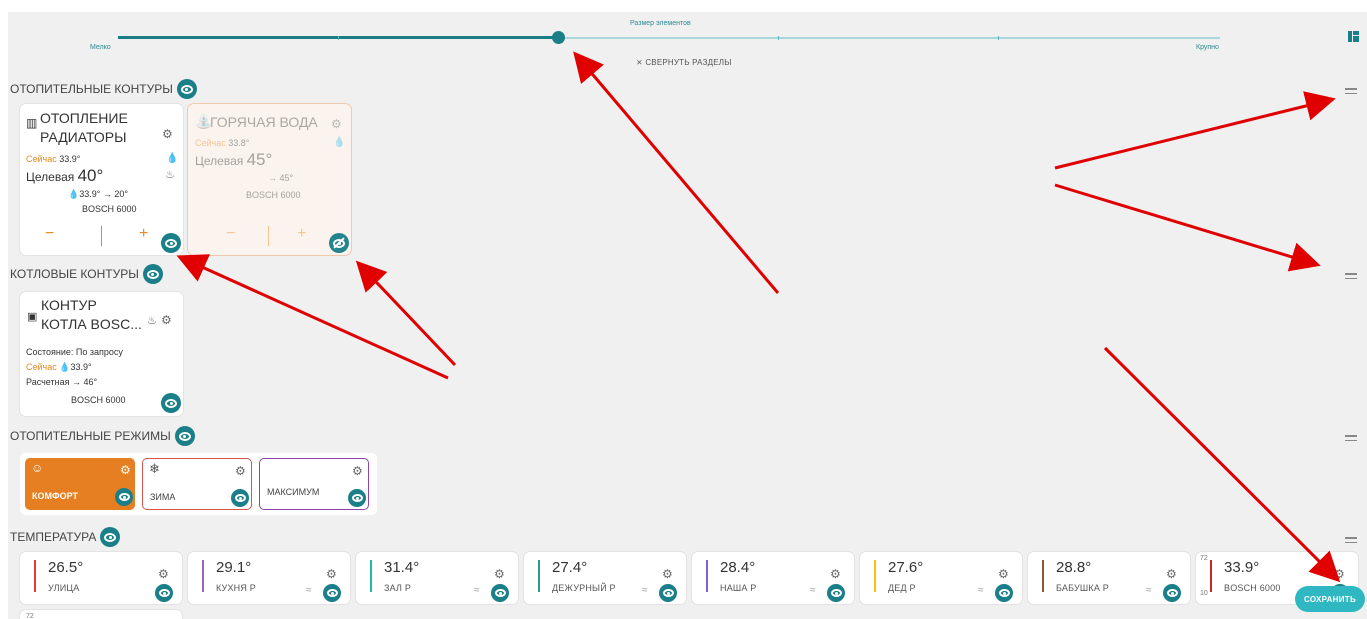  What do you see at coordinates (339, 243) in the screenshot?
I see `eye-off-icon` at bounding box center [339, 243].